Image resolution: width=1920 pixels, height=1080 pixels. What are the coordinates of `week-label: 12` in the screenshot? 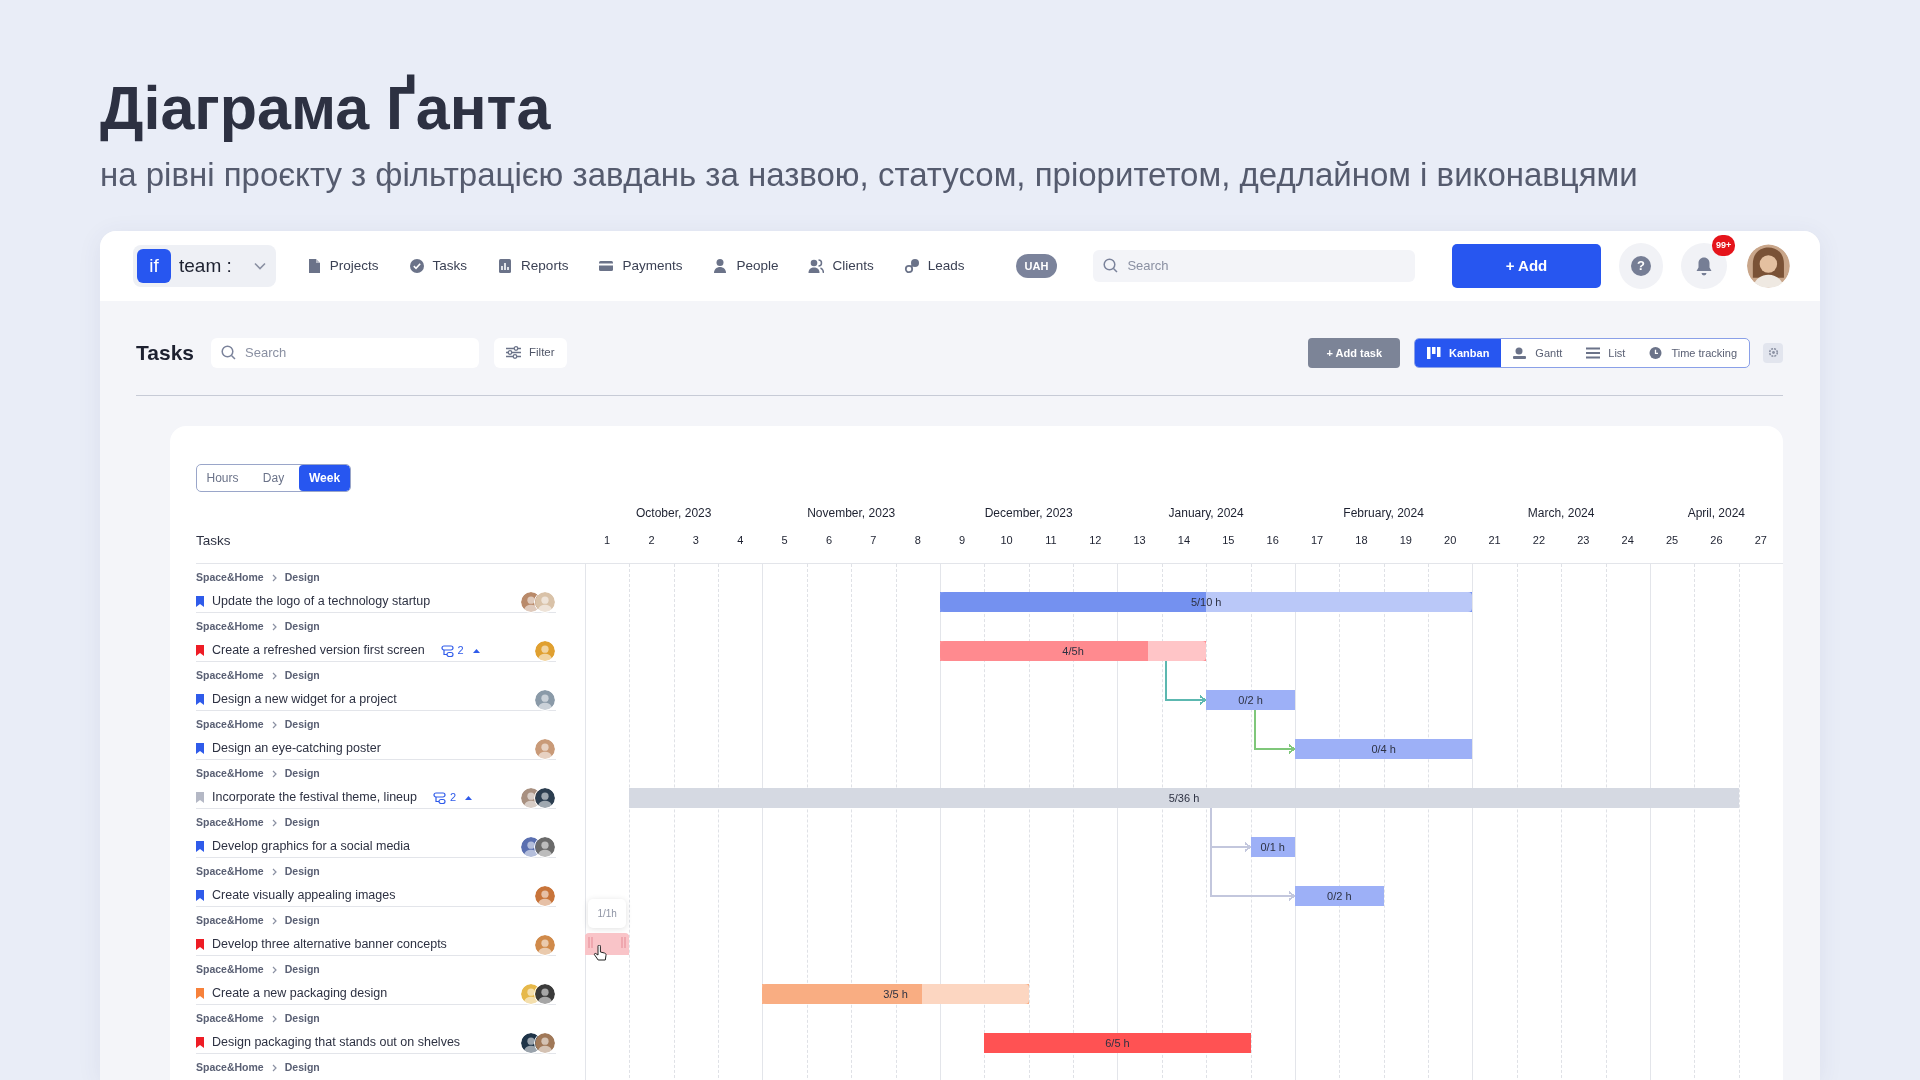 It's located at (1095, 540).